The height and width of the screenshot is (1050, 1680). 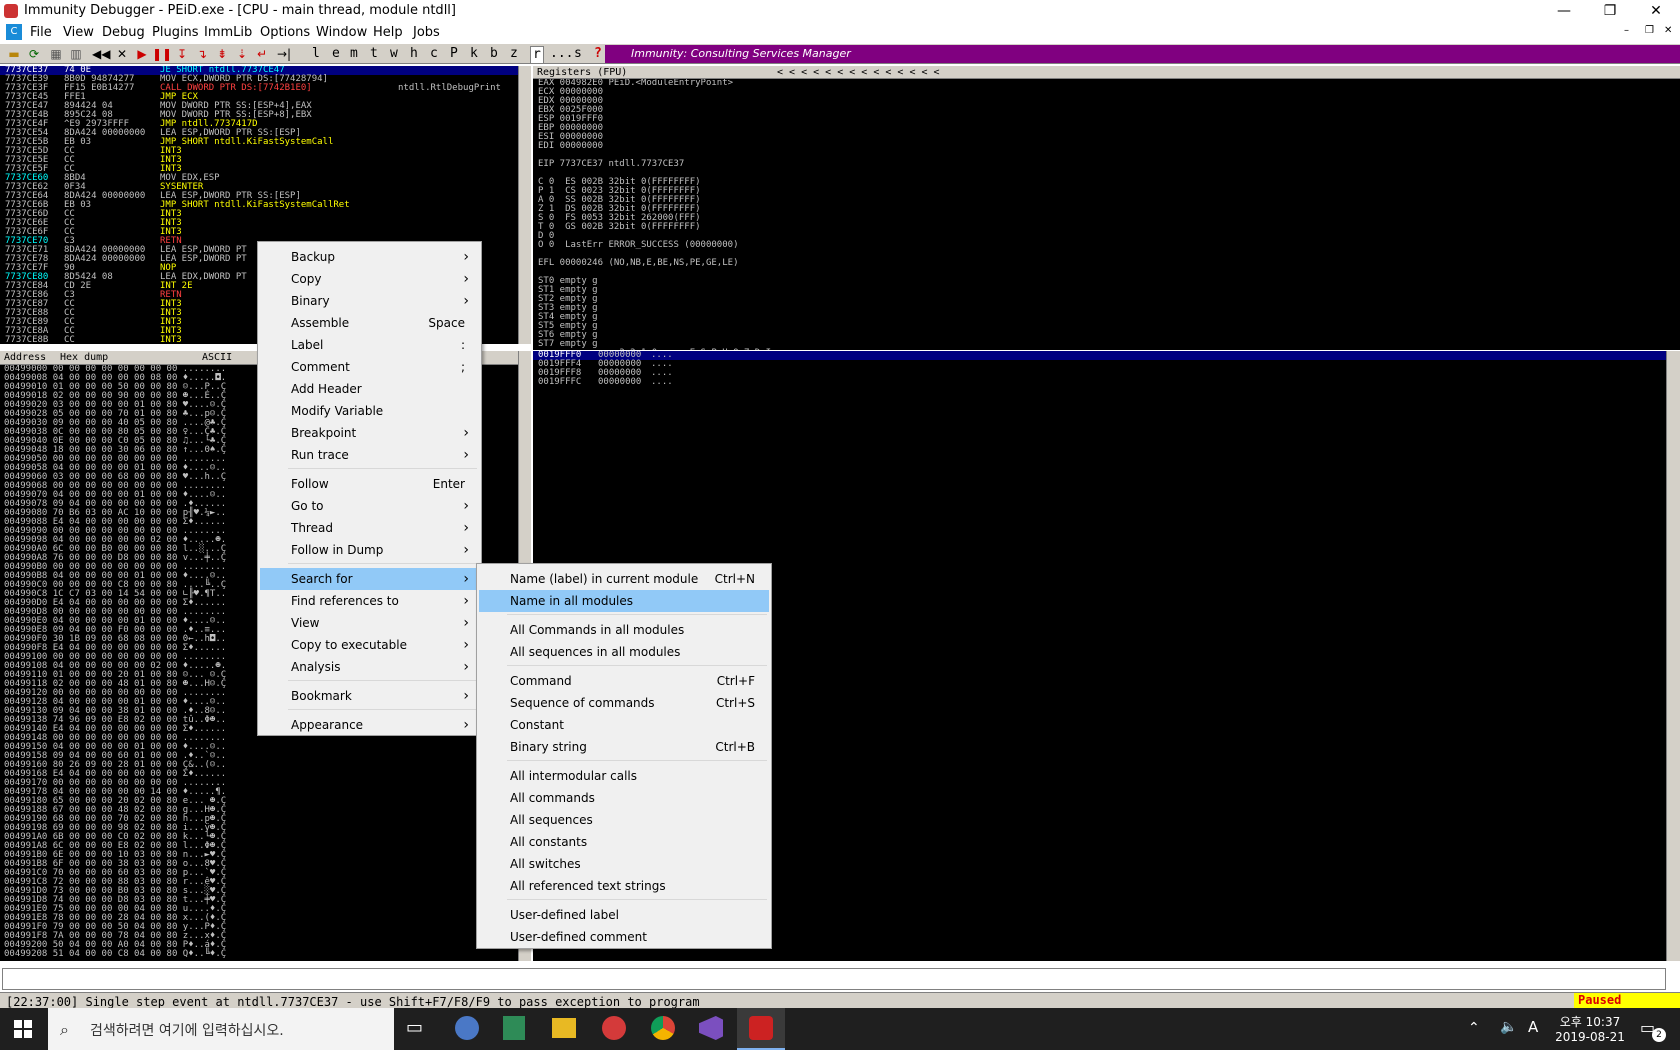 I want to click on register-line: ST3 empty g, so click(x=1109, y=308).